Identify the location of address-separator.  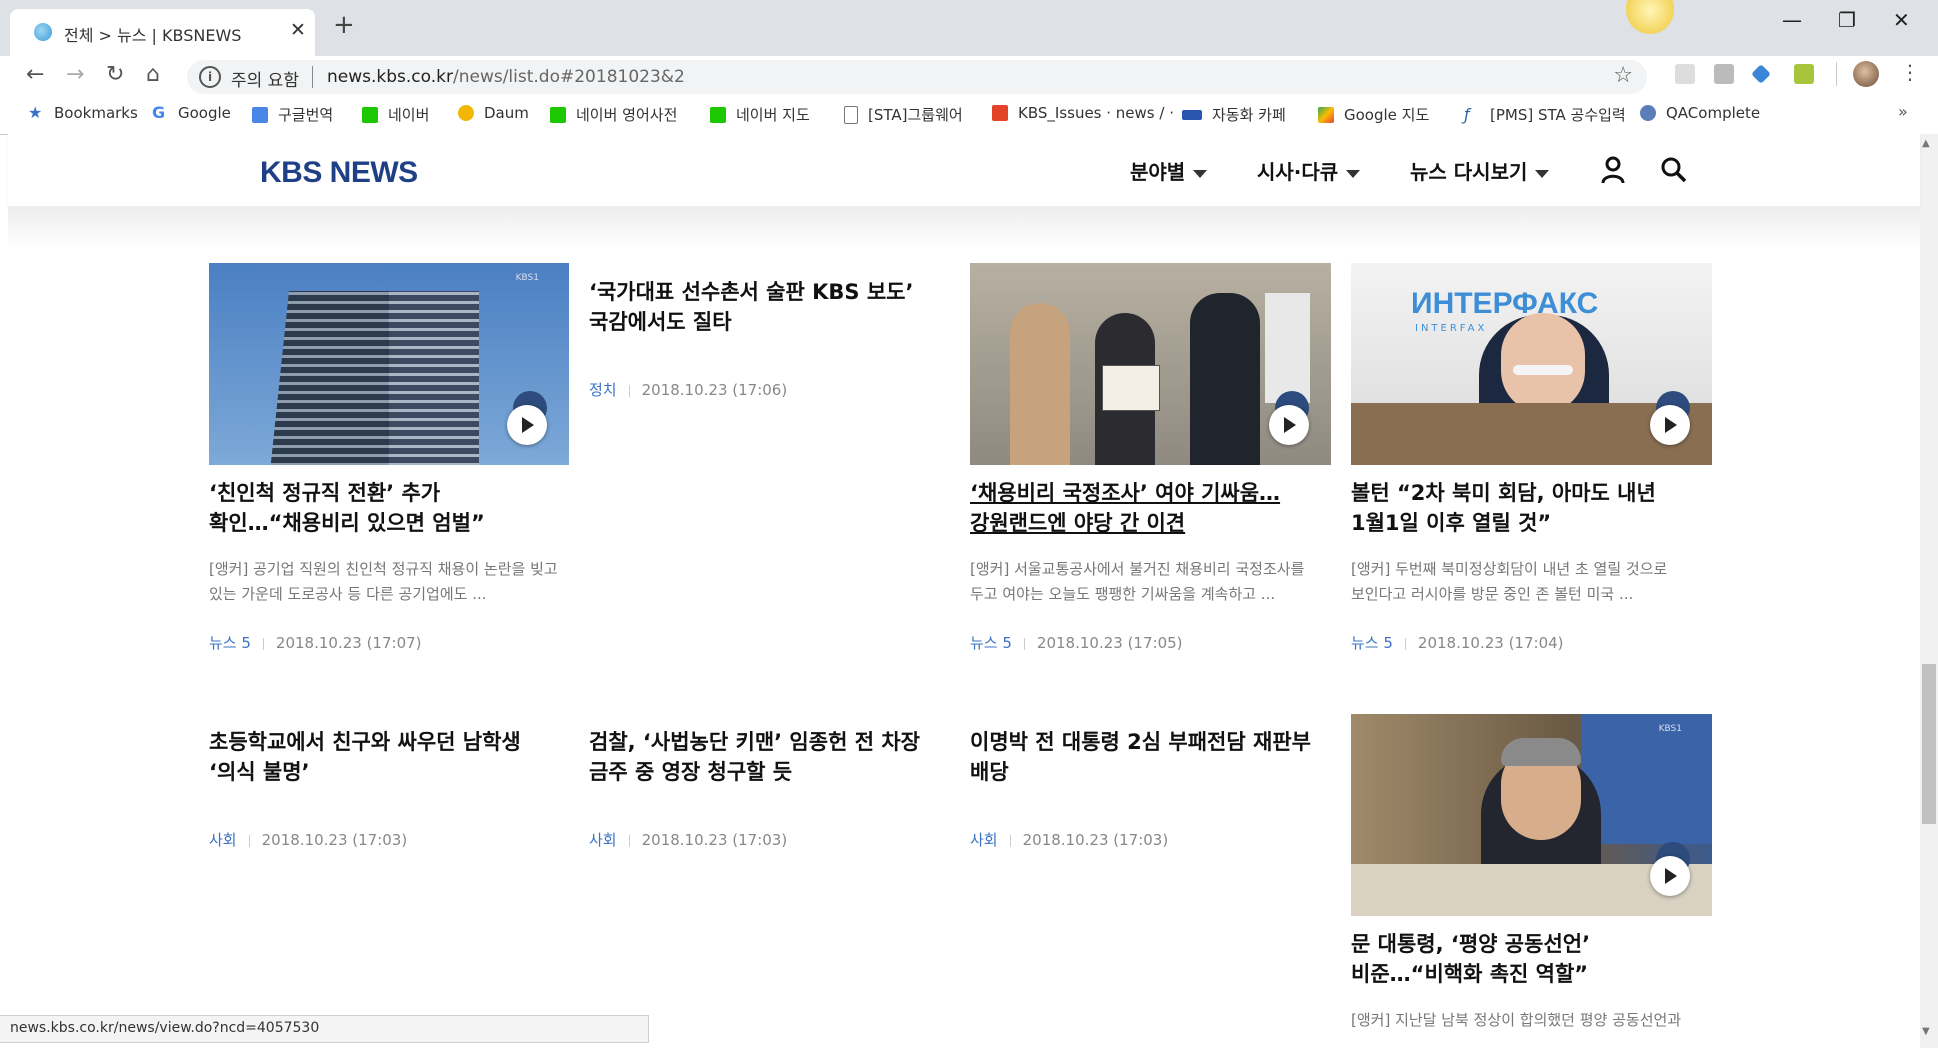
(312, 77).